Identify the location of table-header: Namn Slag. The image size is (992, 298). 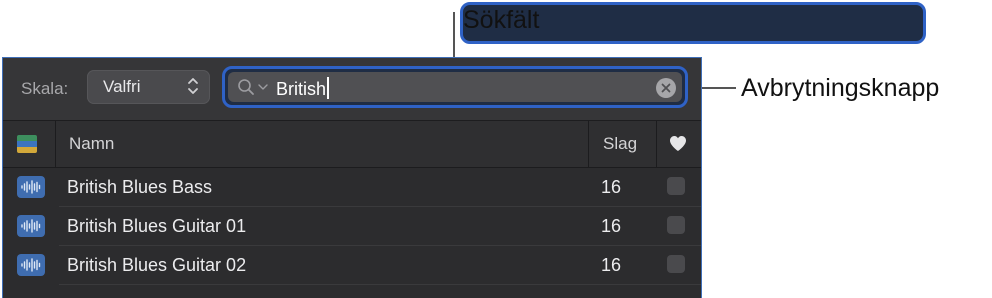
(352, 144).